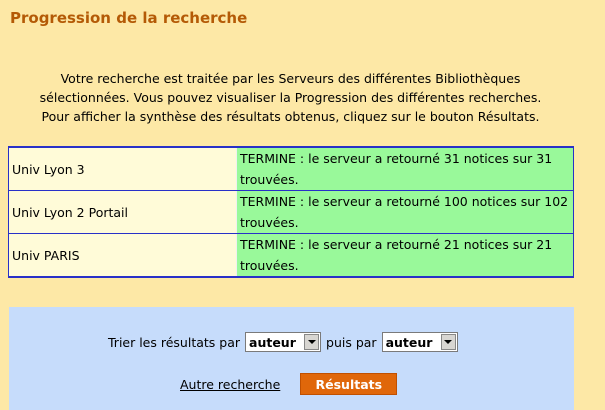  I want to click on sort-first-select: auteur, so click(283, 342).